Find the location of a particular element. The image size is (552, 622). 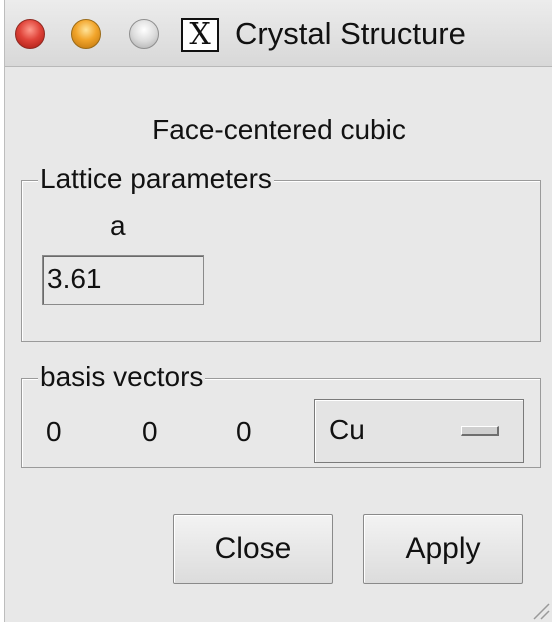

basis-vector-z: 0 is located at coordinates (244, 432).